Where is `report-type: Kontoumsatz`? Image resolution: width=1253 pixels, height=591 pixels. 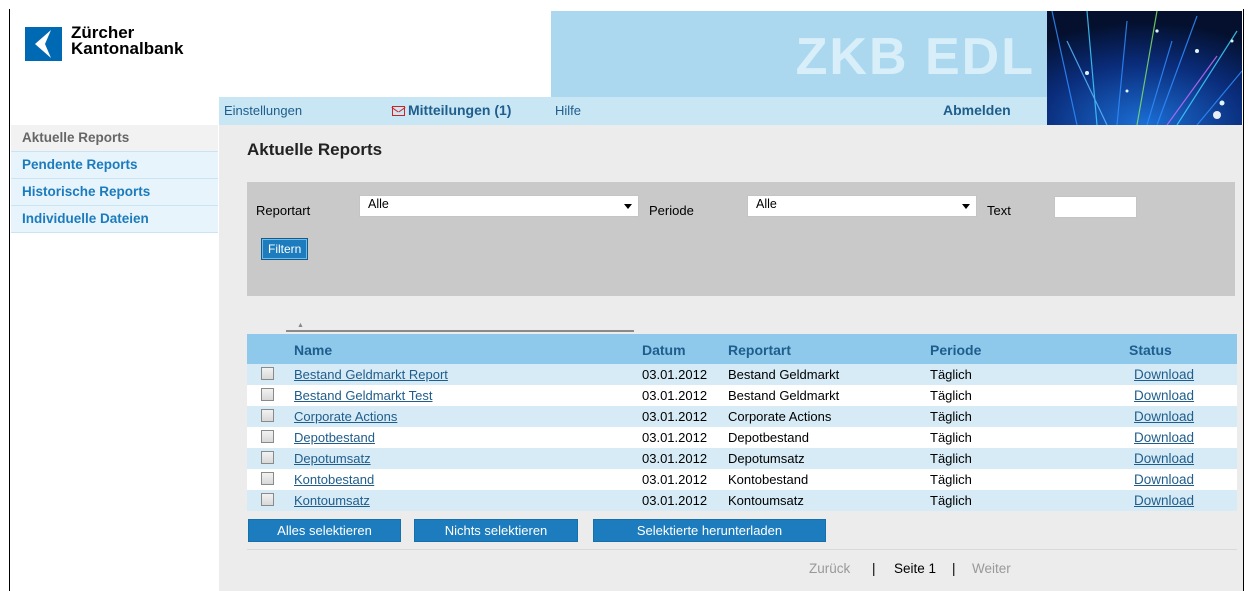 report-type: Kontoumsatz is located at coordinates (766, 500).